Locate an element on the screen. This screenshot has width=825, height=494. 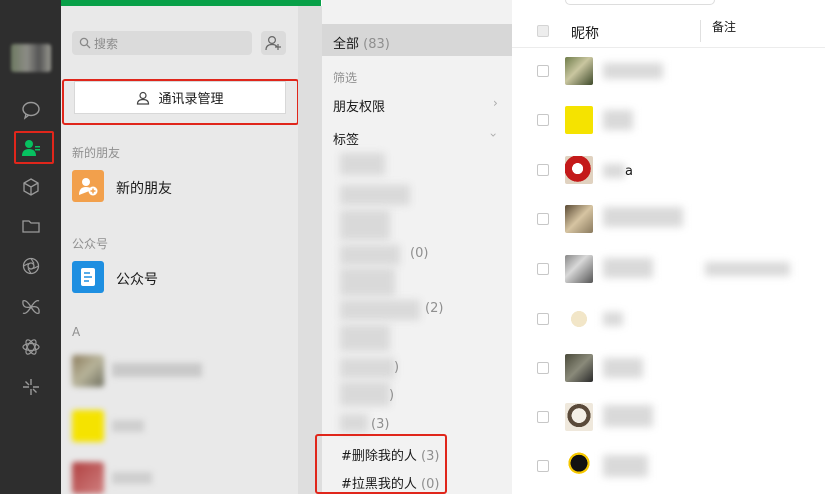
add-friend-button is located at coordinates (273, 43).